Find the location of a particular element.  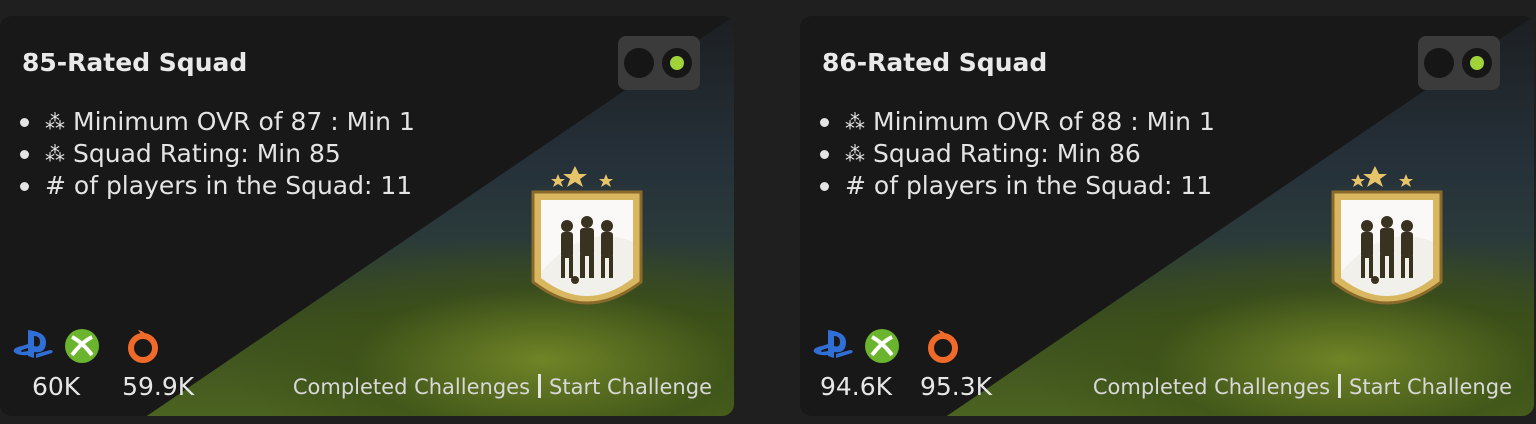

requirement-item: ⁂ Squad Rating: Min 85 is located at coordinates (217, 154).